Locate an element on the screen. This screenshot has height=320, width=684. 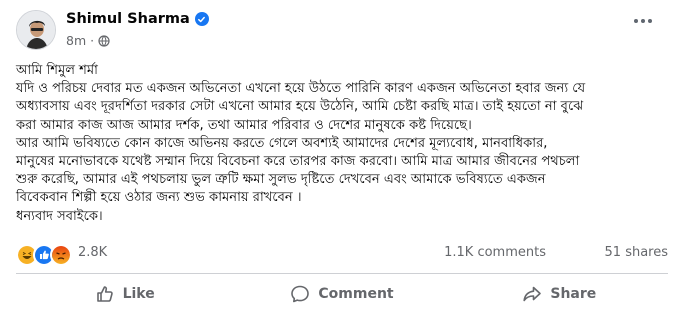
comment-icon is located at coordinates (300, 294).